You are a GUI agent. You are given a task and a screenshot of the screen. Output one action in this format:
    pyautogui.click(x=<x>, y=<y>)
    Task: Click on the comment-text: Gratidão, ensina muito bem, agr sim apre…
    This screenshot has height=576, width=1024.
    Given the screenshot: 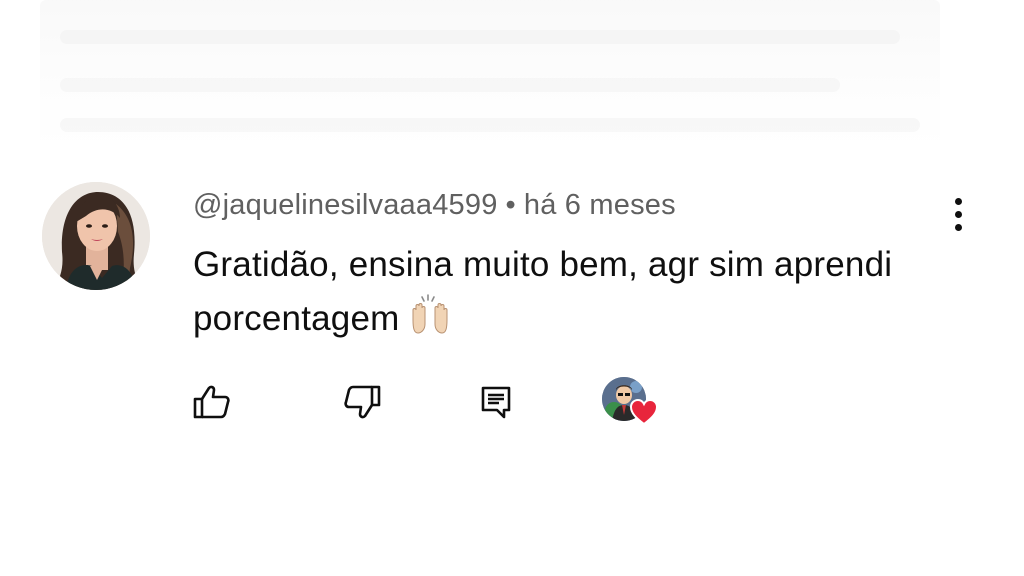 What is the action you would take?
    pyautogui.click(x=563, y=295)
    